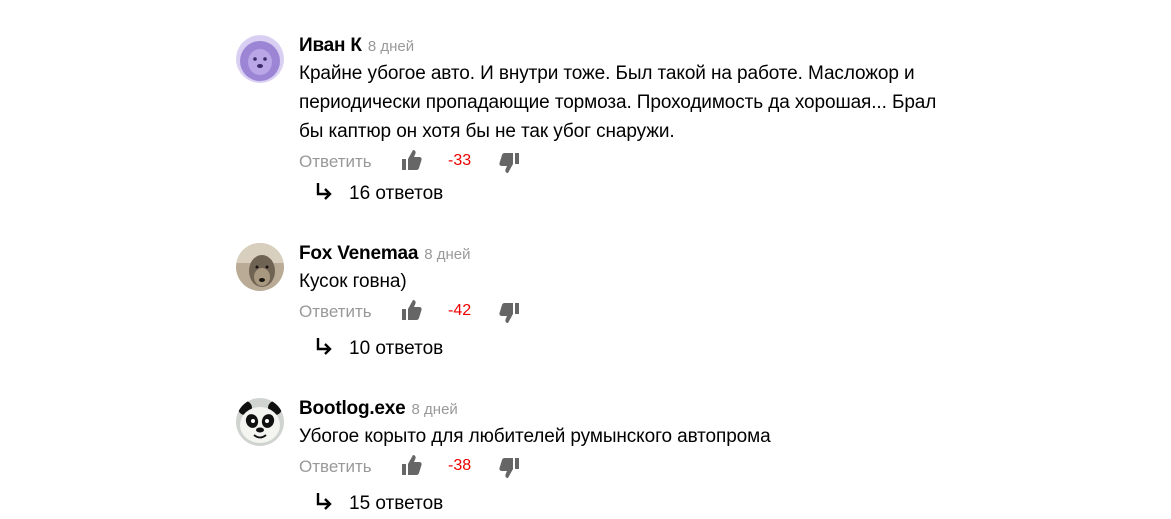 The height and width of the screenshot is (519, 1171). What do you see at coordinates (358, 253) in the screenshot?
I see `author-name: Fox Venemaa` at bounding box center [358, 253].